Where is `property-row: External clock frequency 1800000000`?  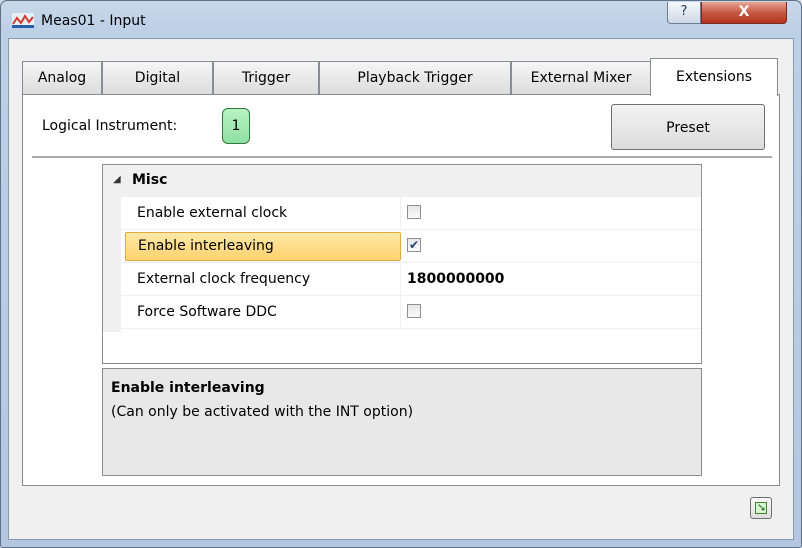
property-row: External clock frequency 1800000000 is located at coordinates (411, 279).